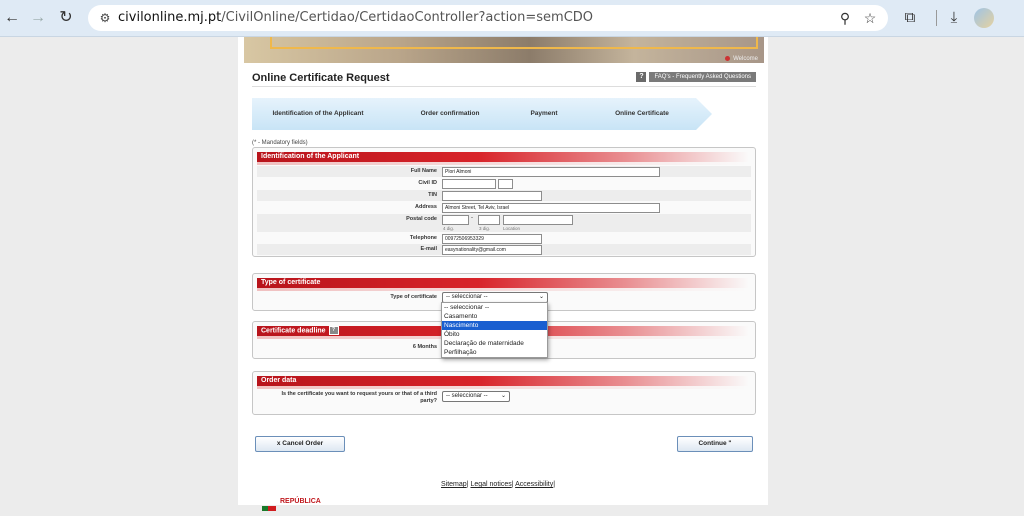  What do you see at coordinates (492, 196) in the screenshot?
I see `tin-input` at bounding box center [492, 196].